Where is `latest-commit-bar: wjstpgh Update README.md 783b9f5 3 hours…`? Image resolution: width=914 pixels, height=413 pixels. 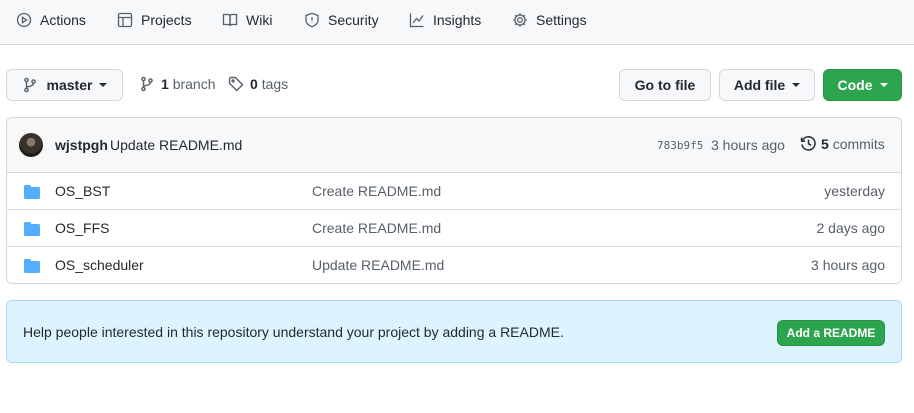
latest-commit-bar: wjstpgh Update README.md 783b9f5 3 hours… is located at coordinates (454, 145).